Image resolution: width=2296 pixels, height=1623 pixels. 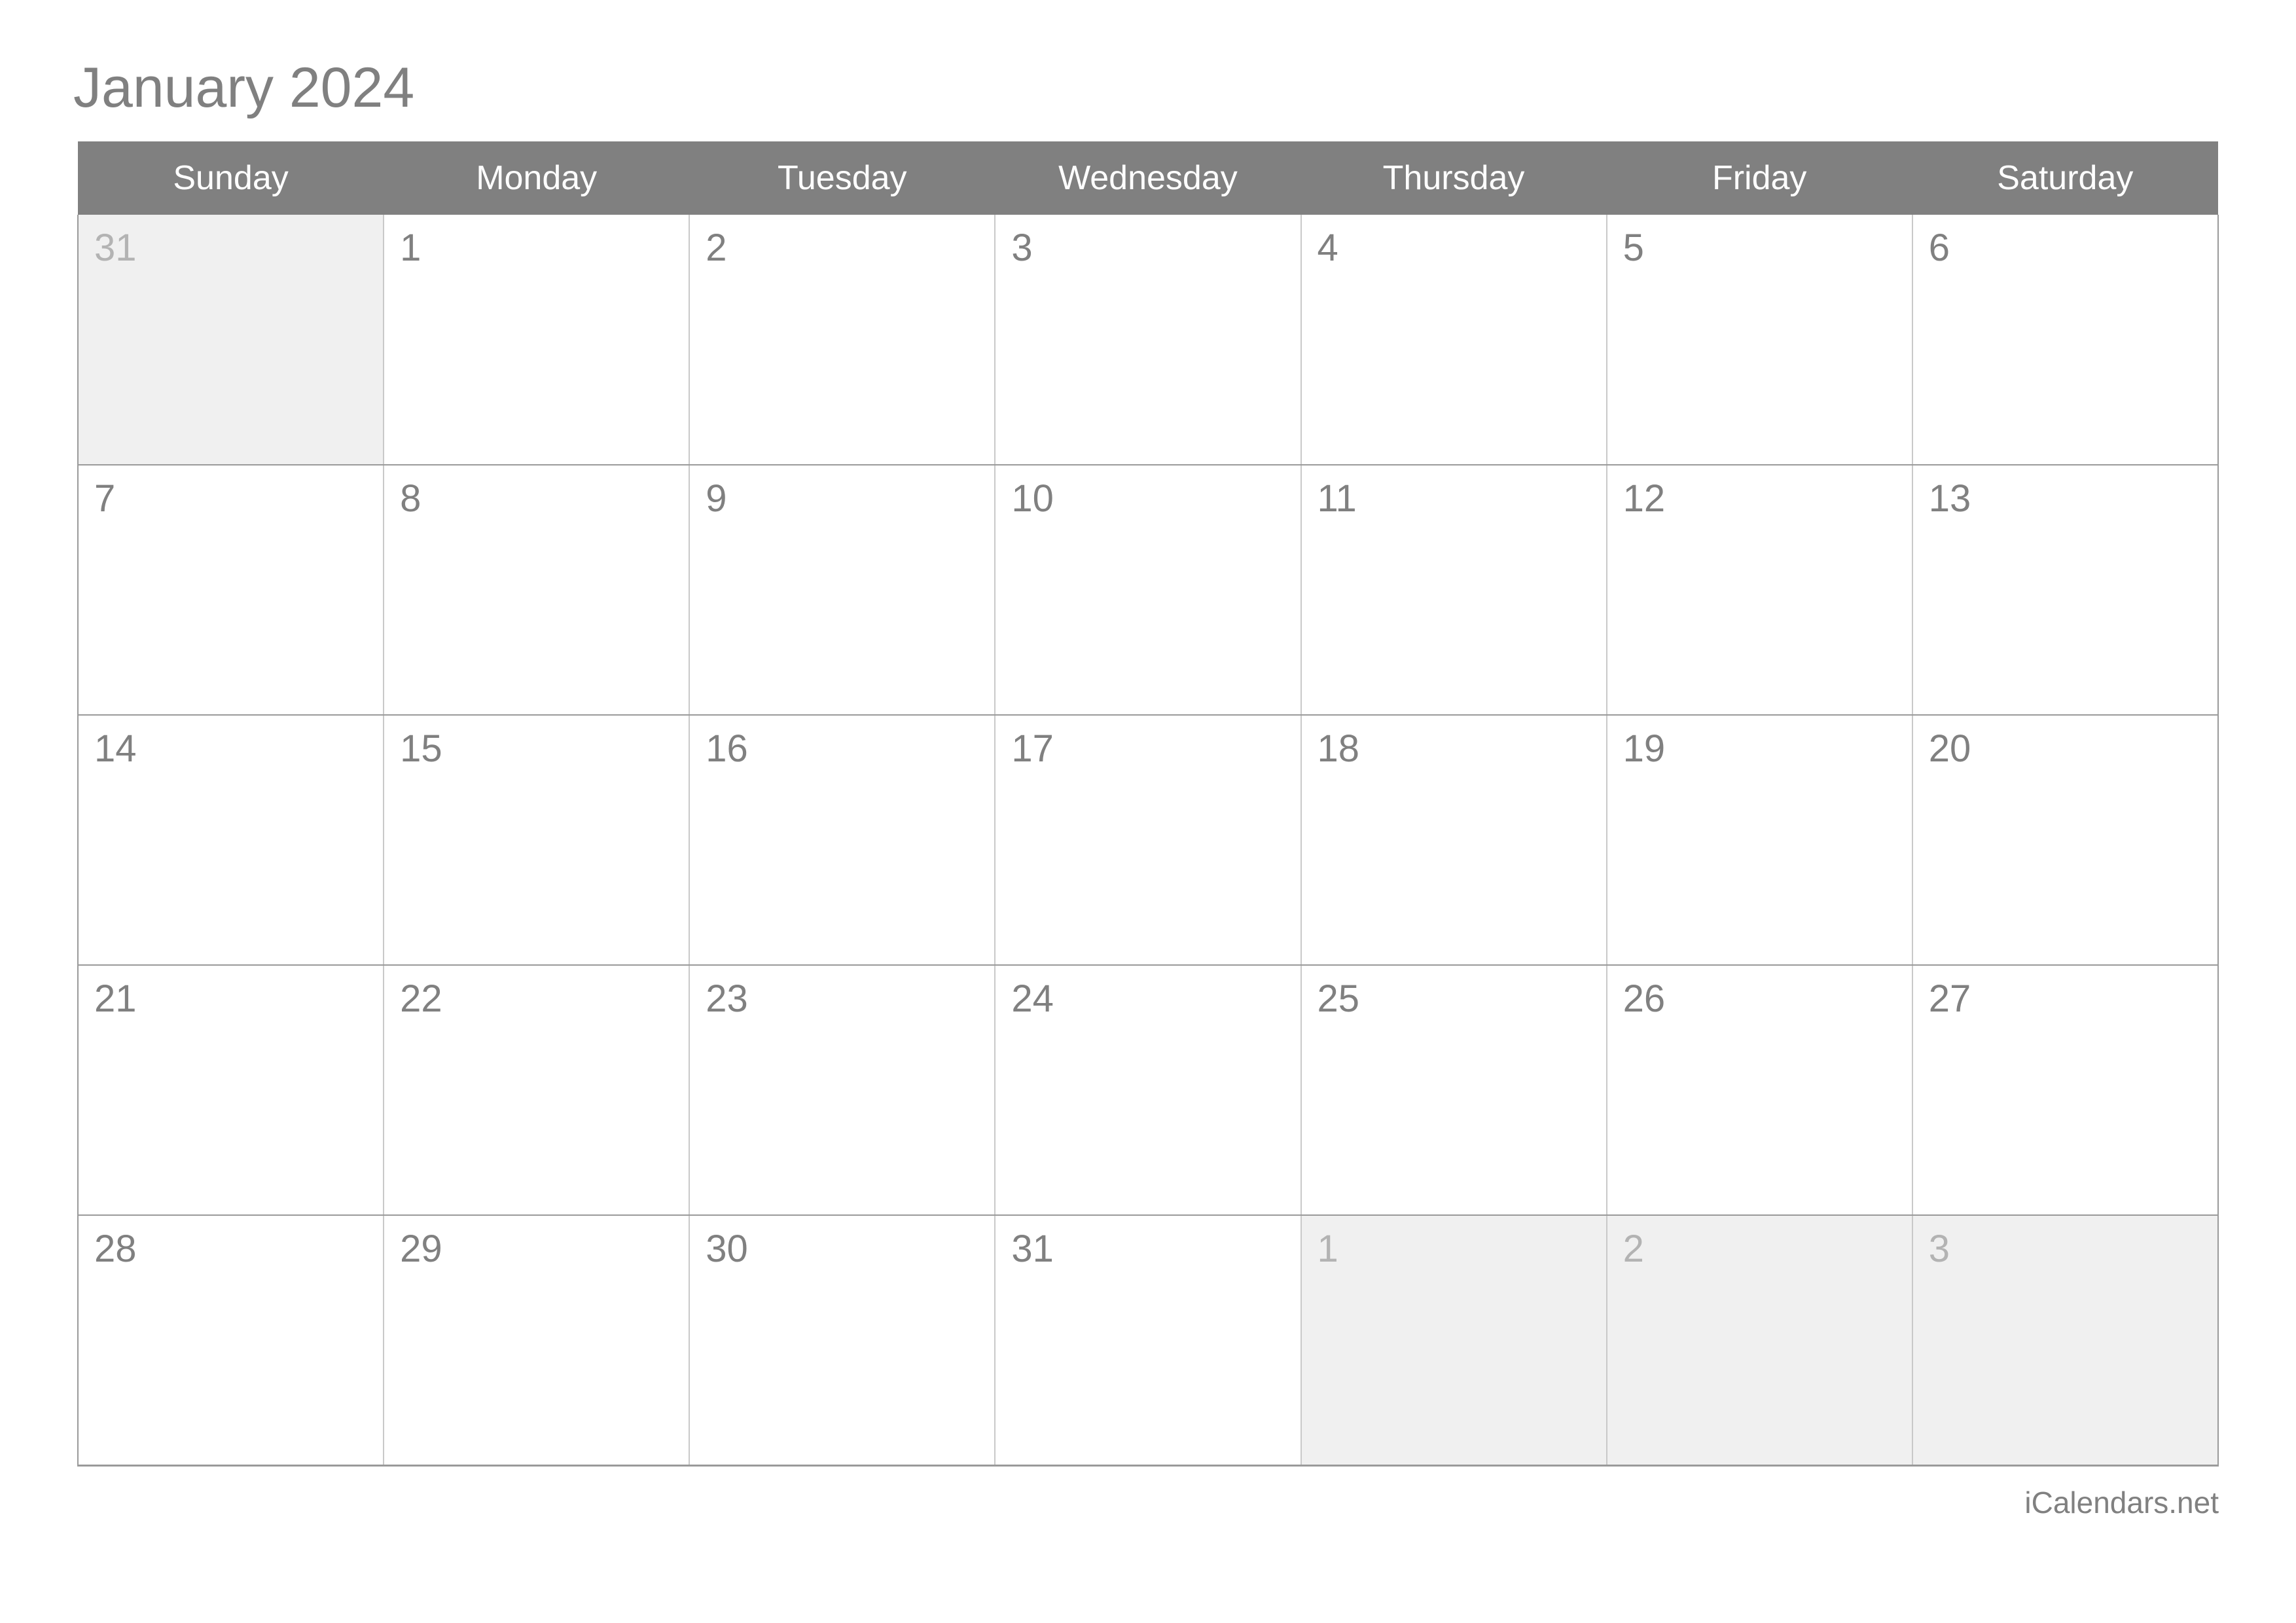 What do you see at coordinates (537, 1090) in the screenshot?
I see `day-cell: 22` at bounding box center [537, 1090].